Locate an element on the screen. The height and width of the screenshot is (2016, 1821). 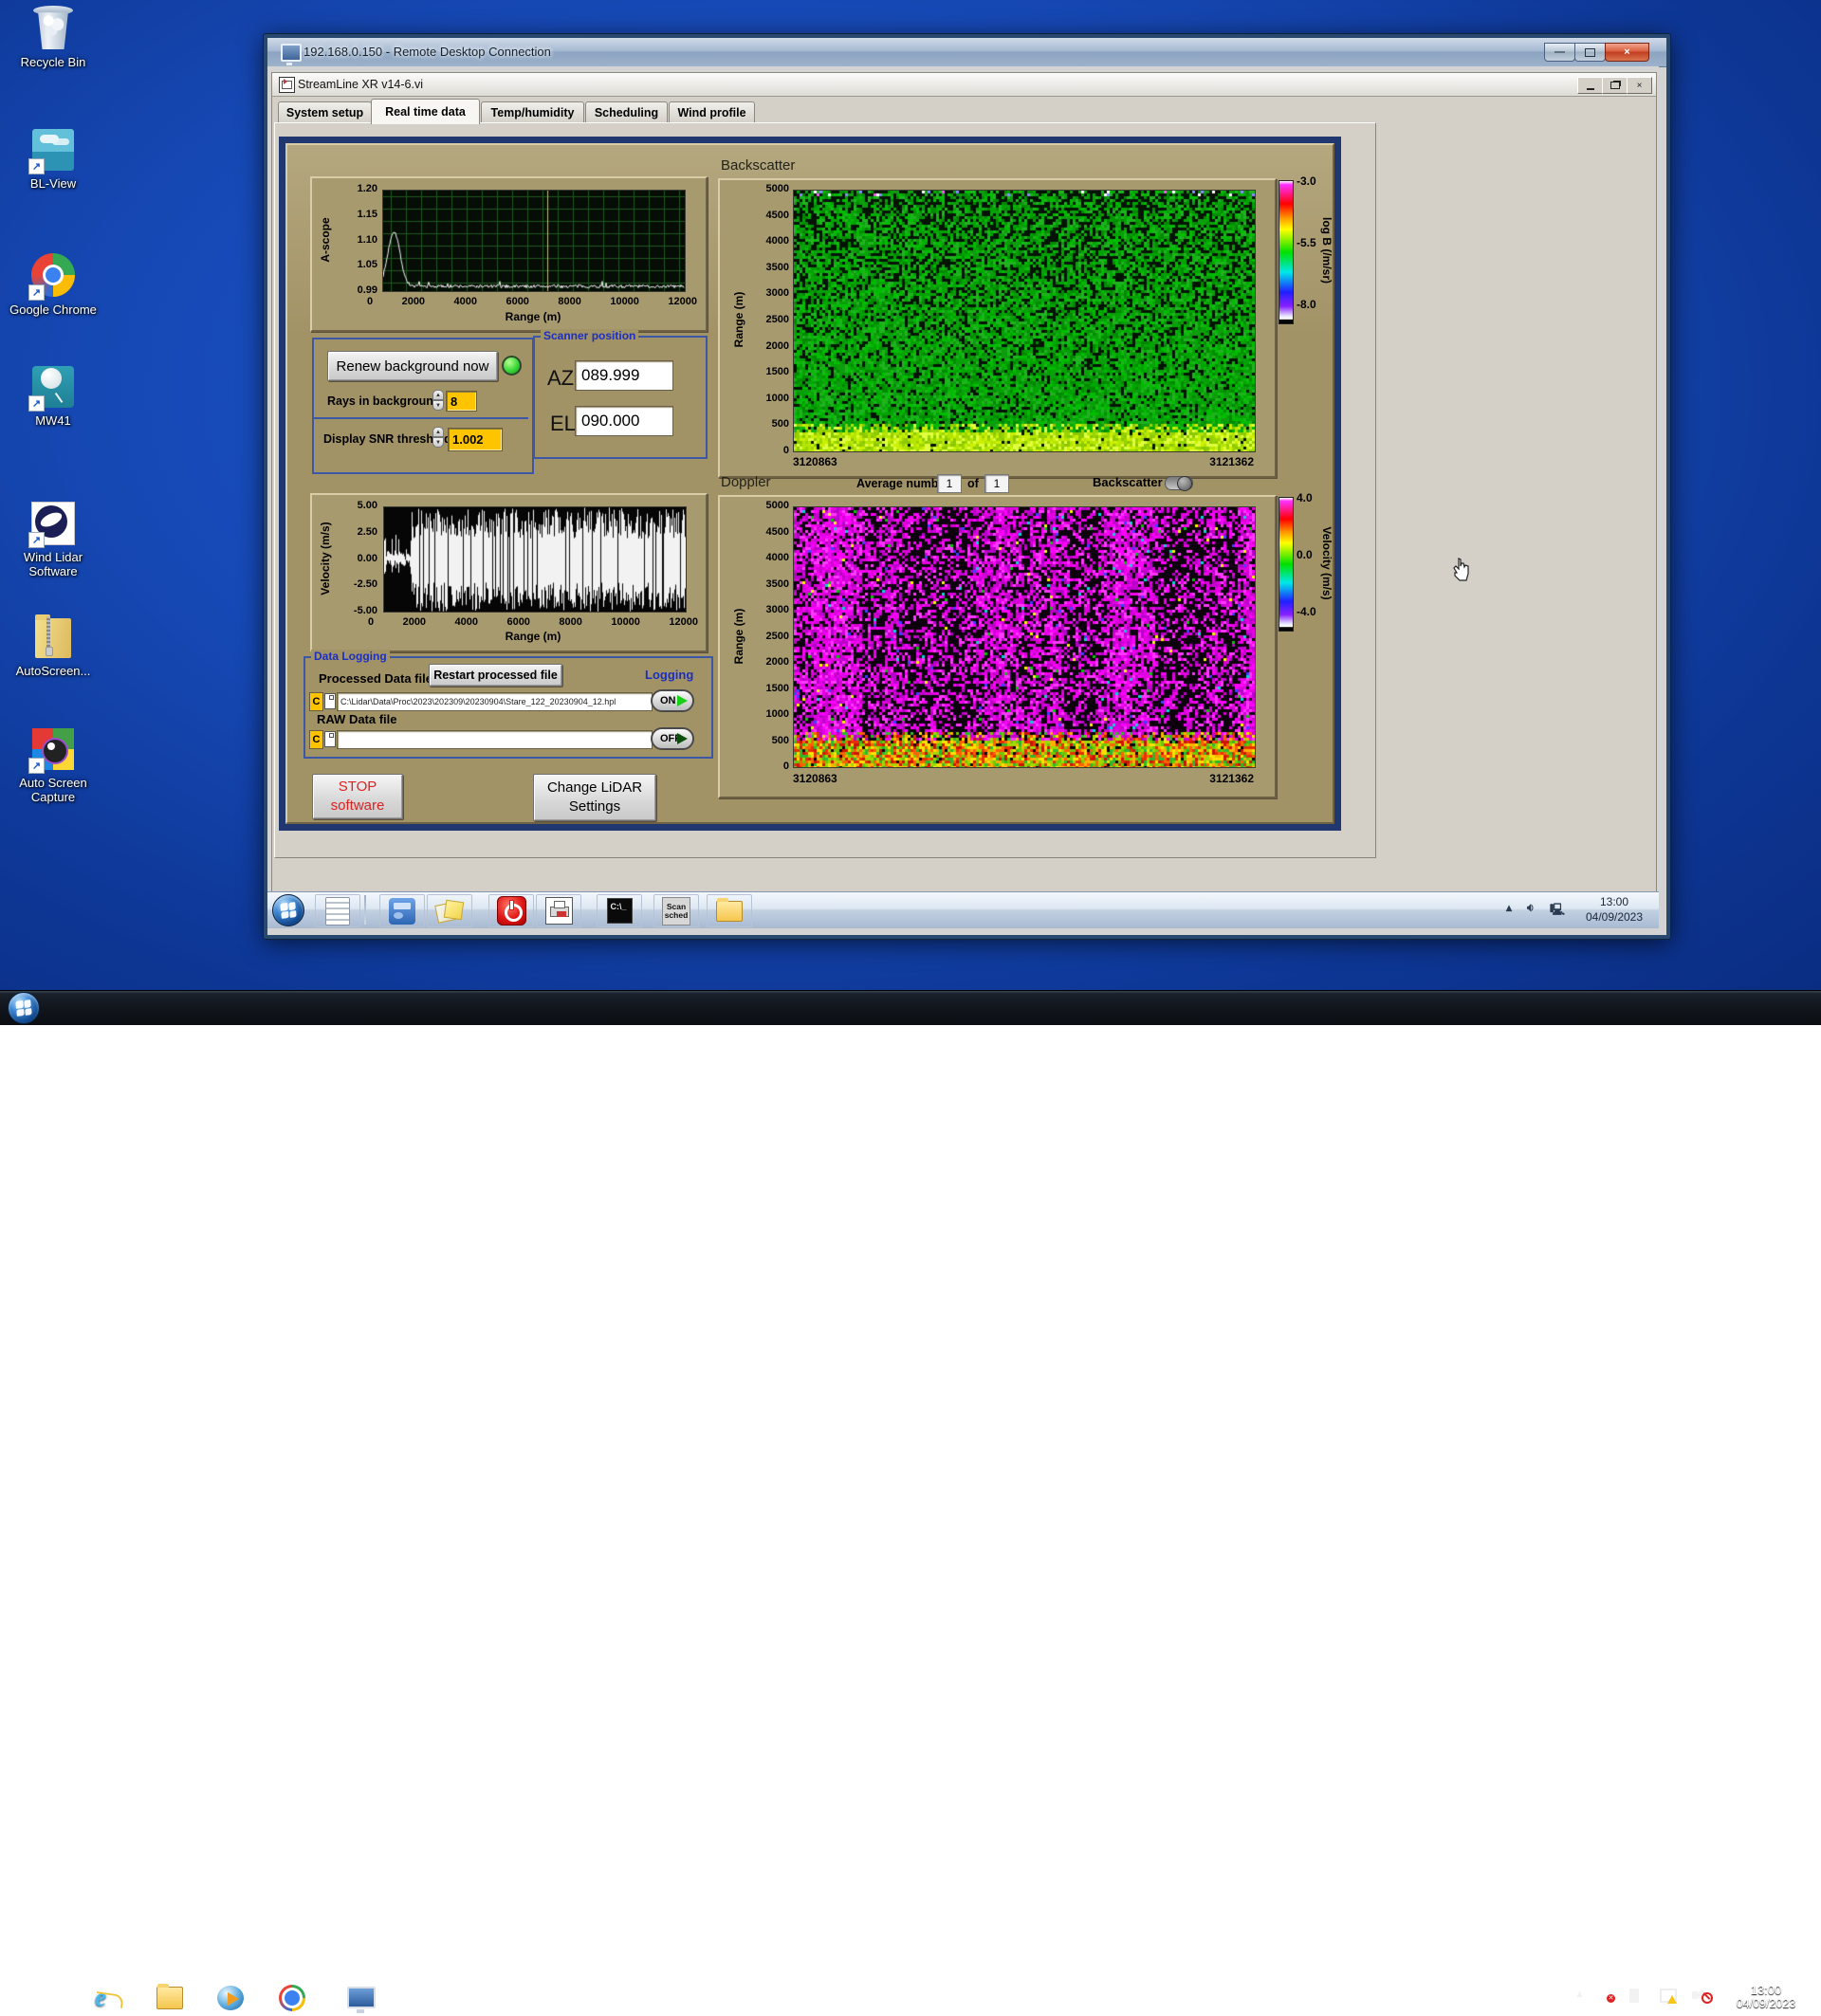
tab-system-setup: System setup is located at coordinates (325, 112).